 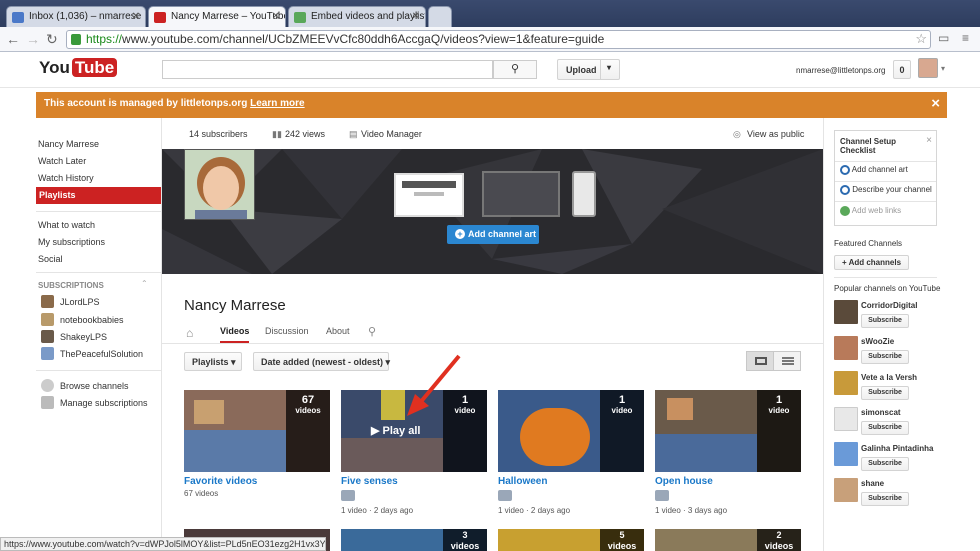 I want to click on search-button: ⚲, so click(x=515, y=69).